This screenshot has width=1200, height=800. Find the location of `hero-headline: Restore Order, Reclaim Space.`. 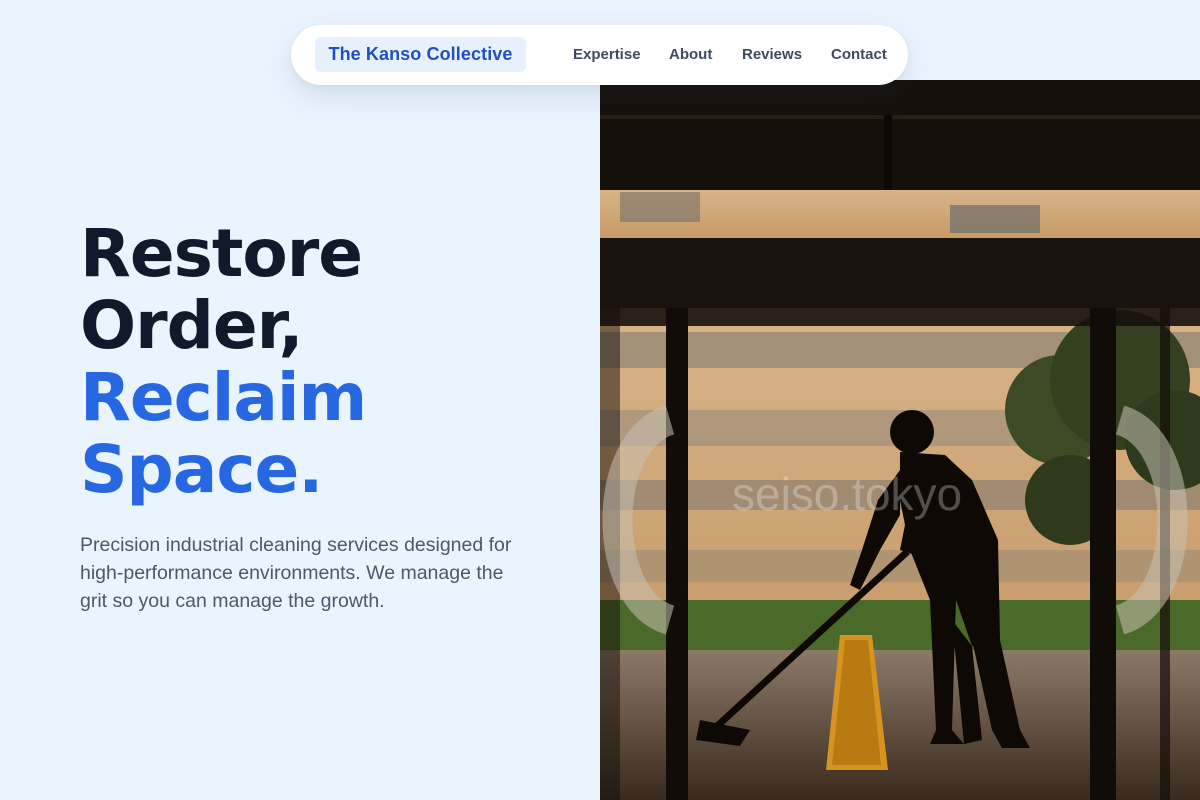

hero-headline: Restore Order, Reclaim Space. is located at coordinates (223, 361).